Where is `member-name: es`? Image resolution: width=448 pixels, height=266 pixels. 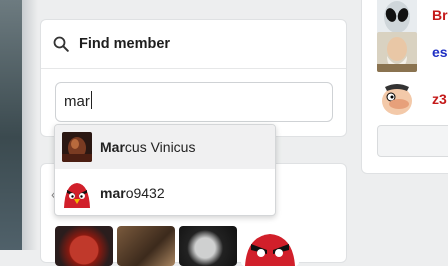 member-name: es is located at coordinates (440, 52).